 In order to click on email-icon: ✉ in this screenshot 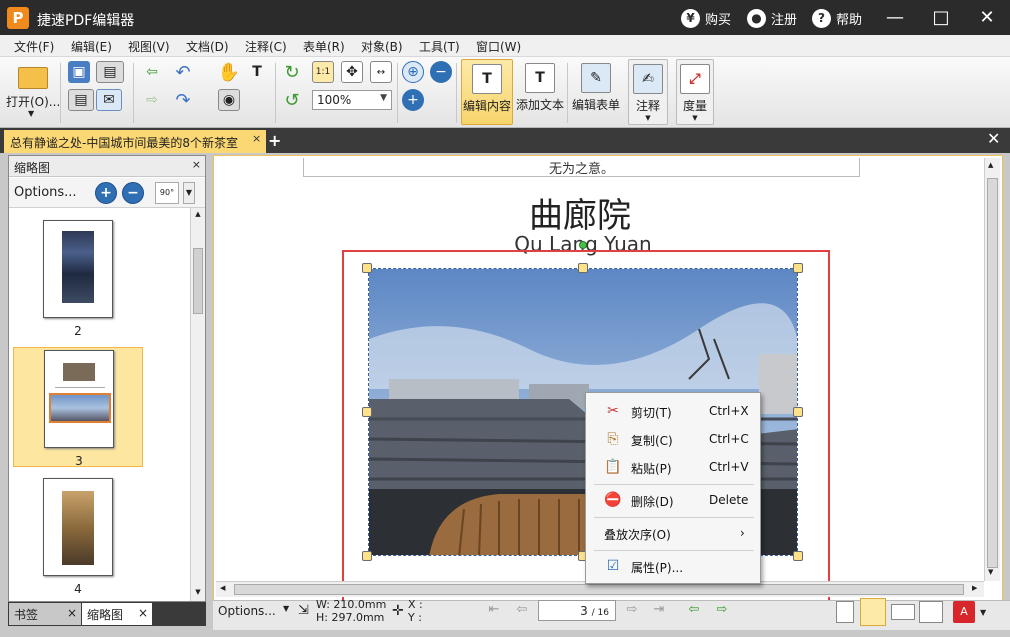, I will do `click(109, 100)`.